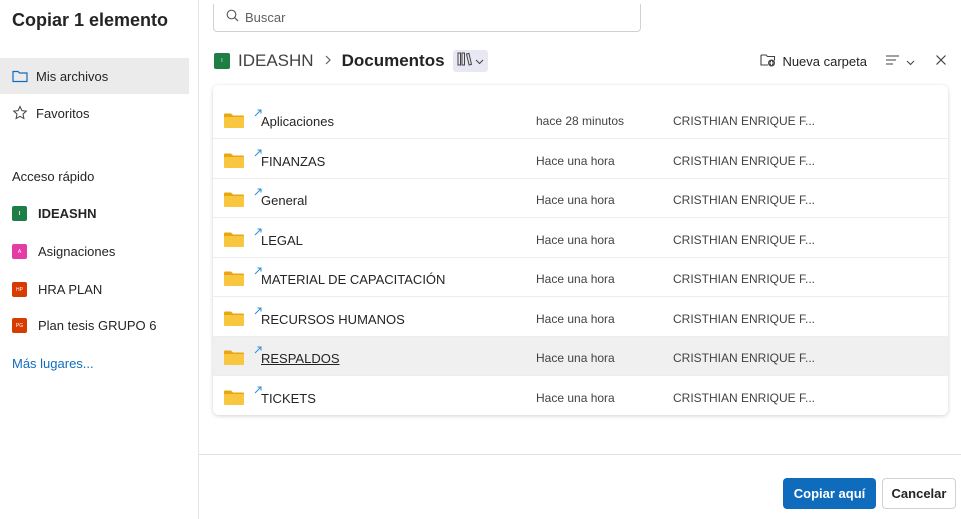 Image resolution: width=961 pixels, height=519 pixels. I want to click on close-button, so click(941, 61).